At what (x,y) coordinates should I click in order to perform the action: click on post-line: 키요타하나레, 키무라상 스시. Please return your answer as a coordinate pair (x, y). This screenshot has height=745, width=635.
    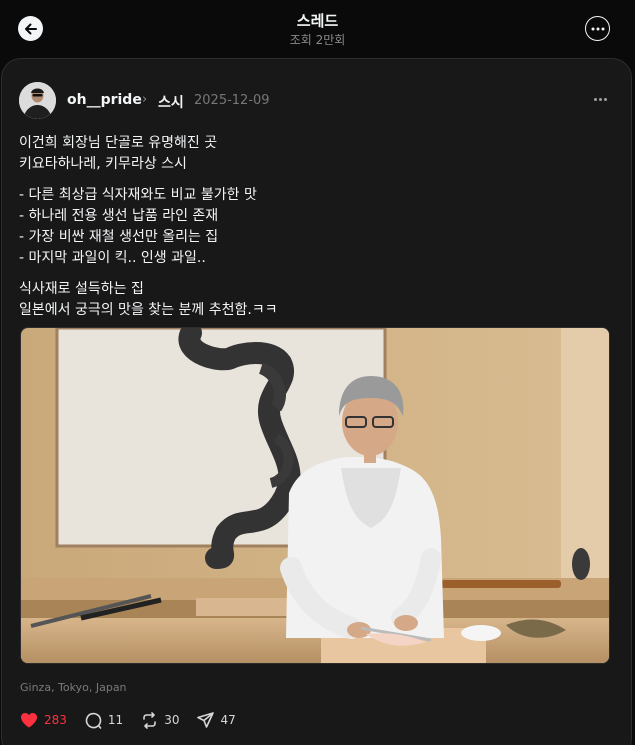
    Looking at the image, I should click on (103, 164).